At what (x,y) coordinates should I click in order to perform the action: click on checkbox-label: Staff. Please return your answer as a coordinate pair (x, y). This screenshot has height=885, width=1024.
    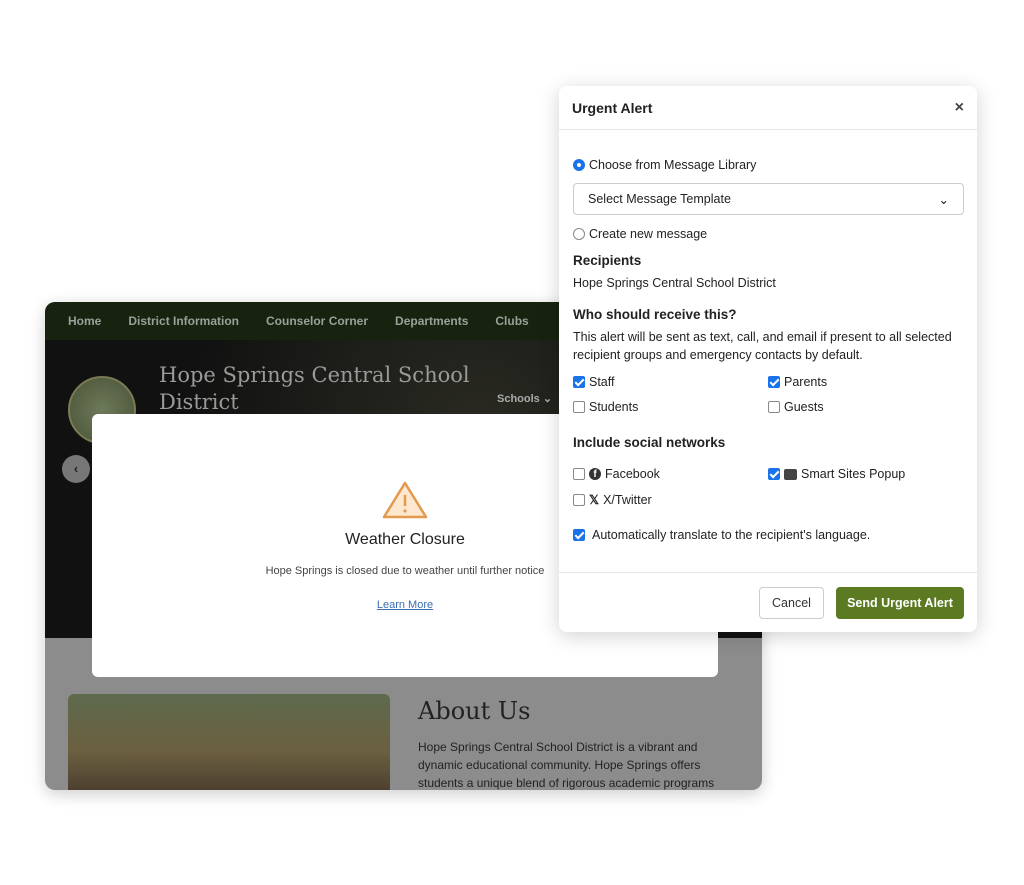
    Looking at the image, I should click on (602, 382).